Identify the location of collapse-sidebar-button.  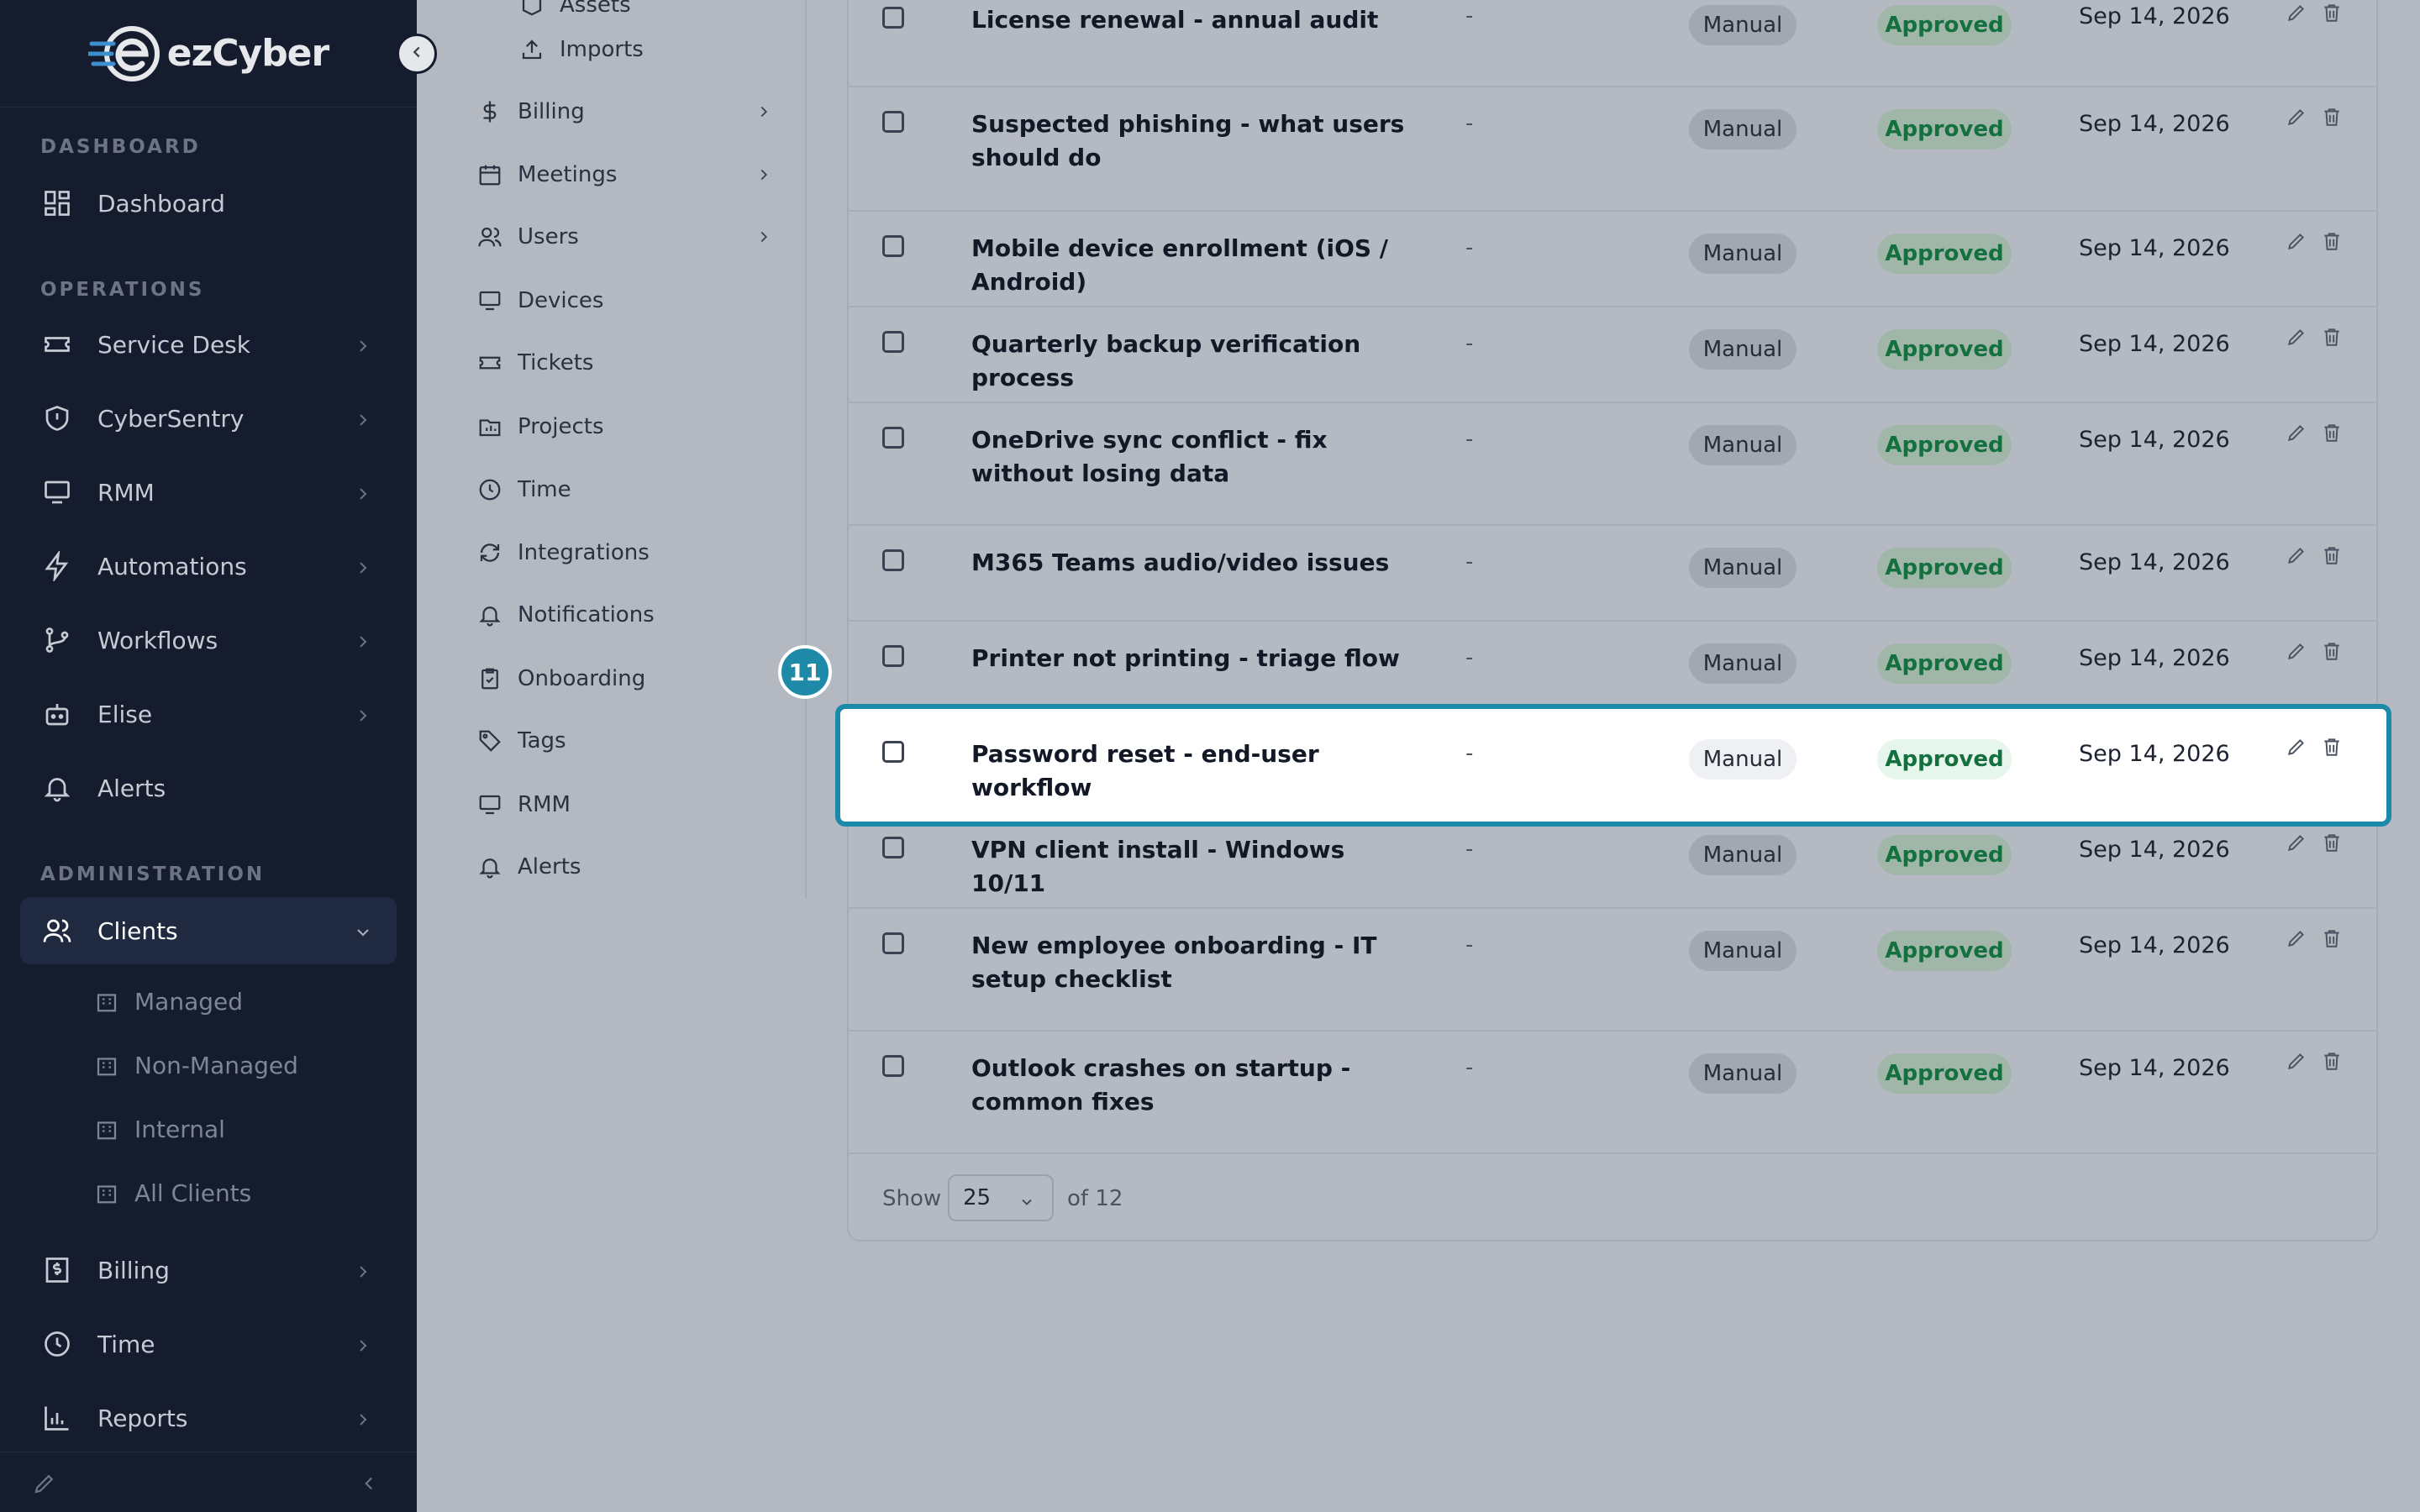
(417, 54).